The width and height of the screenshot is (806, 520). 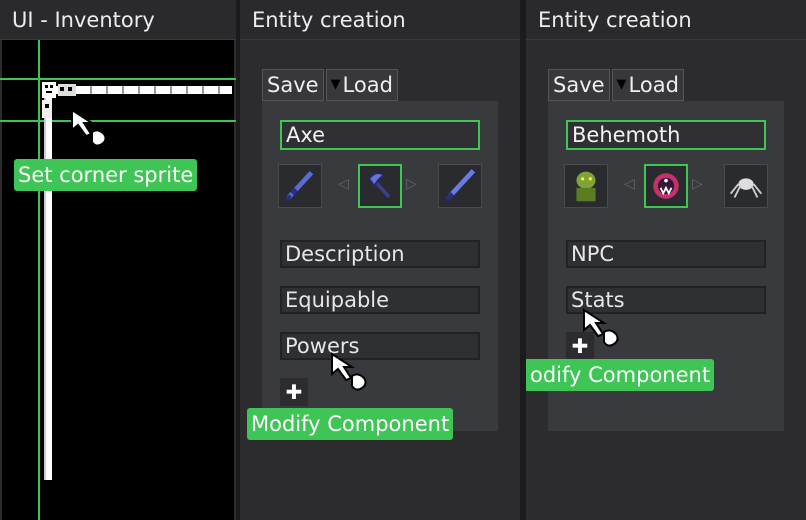 What do you see at coordinates (746, 186) in the screenshot?
I see `spider-icon` at bounding box center [746, 186].